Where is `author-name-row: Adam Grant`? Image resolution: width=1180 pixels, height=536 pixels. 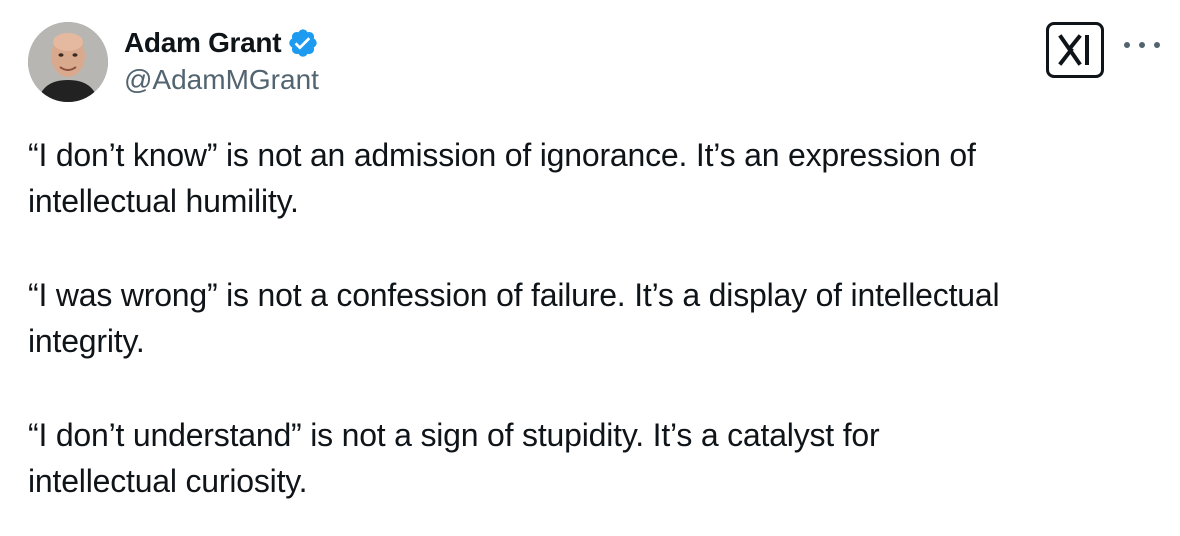
author-name-row: Adam Grant is located at coordinates (221, 43).